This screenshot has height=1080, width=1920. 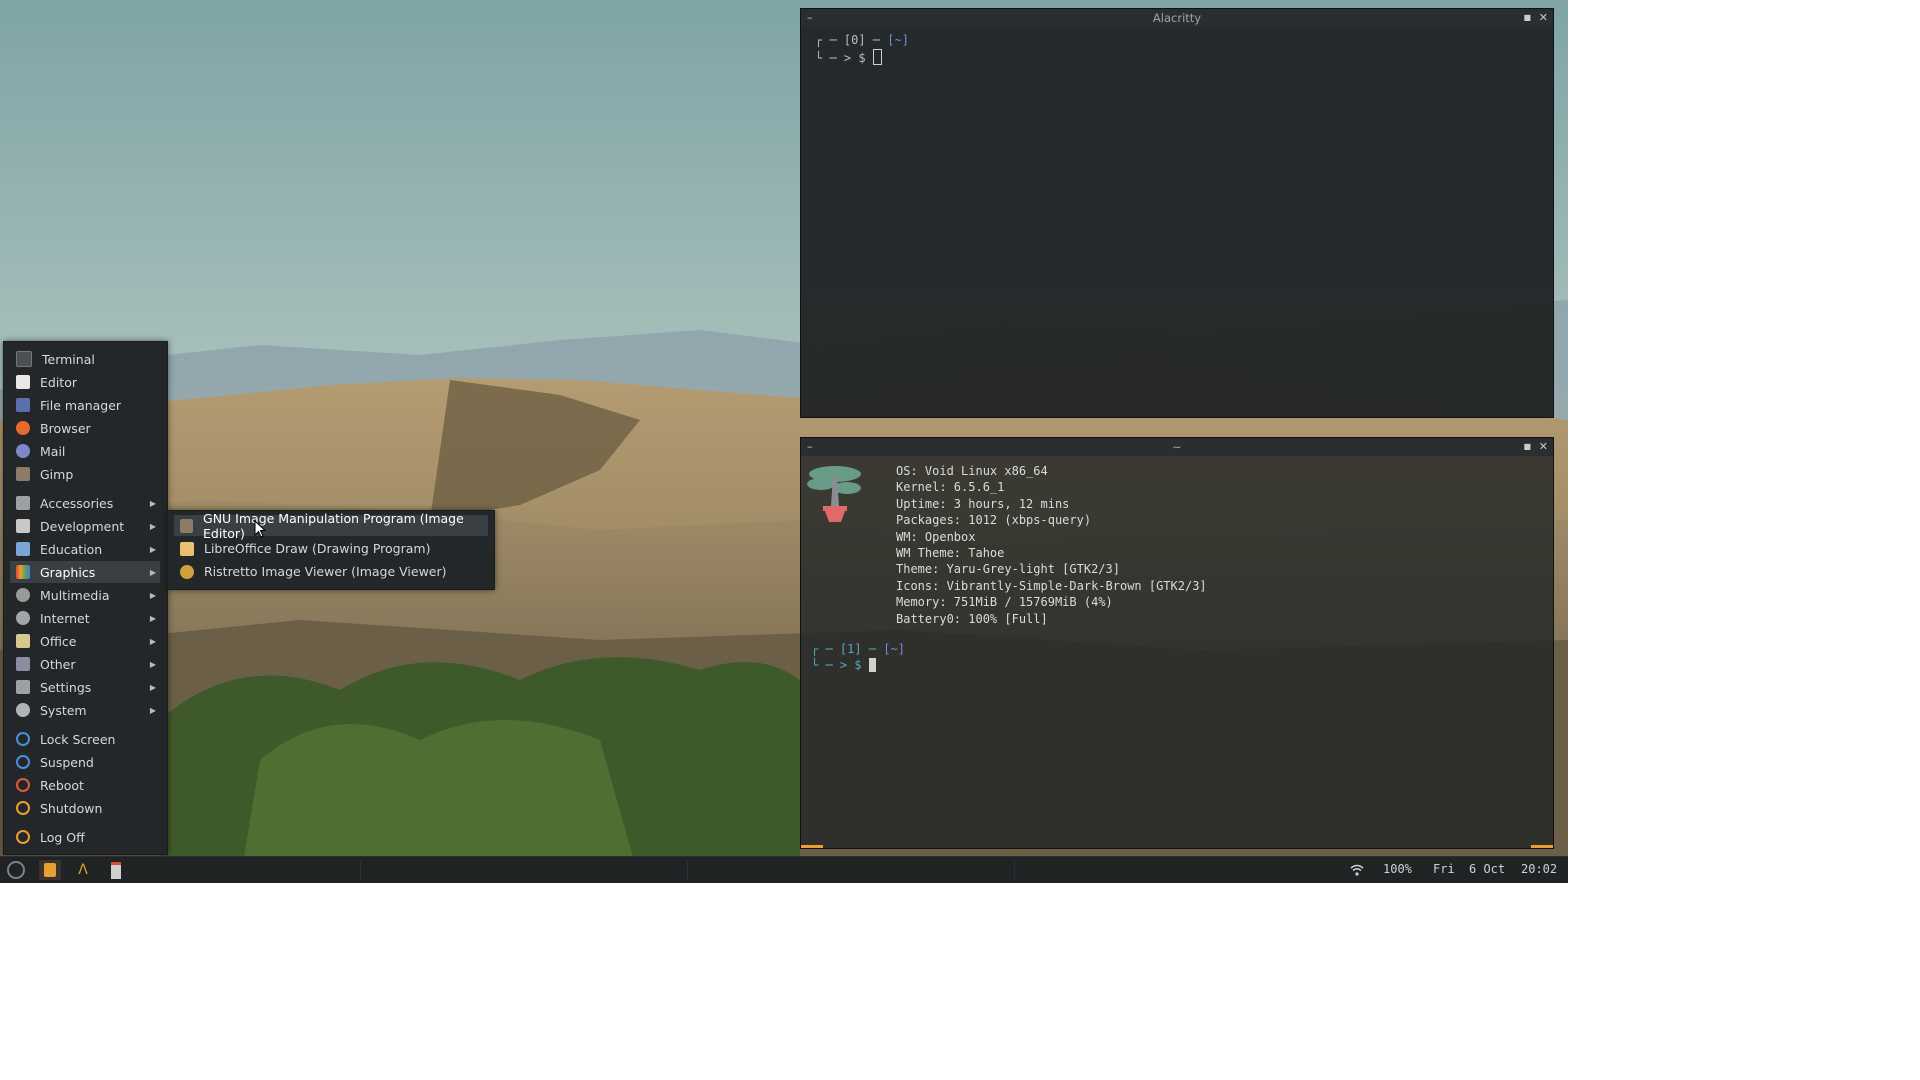 I want to click on window-title: ~, so click(x=1177, y=447).